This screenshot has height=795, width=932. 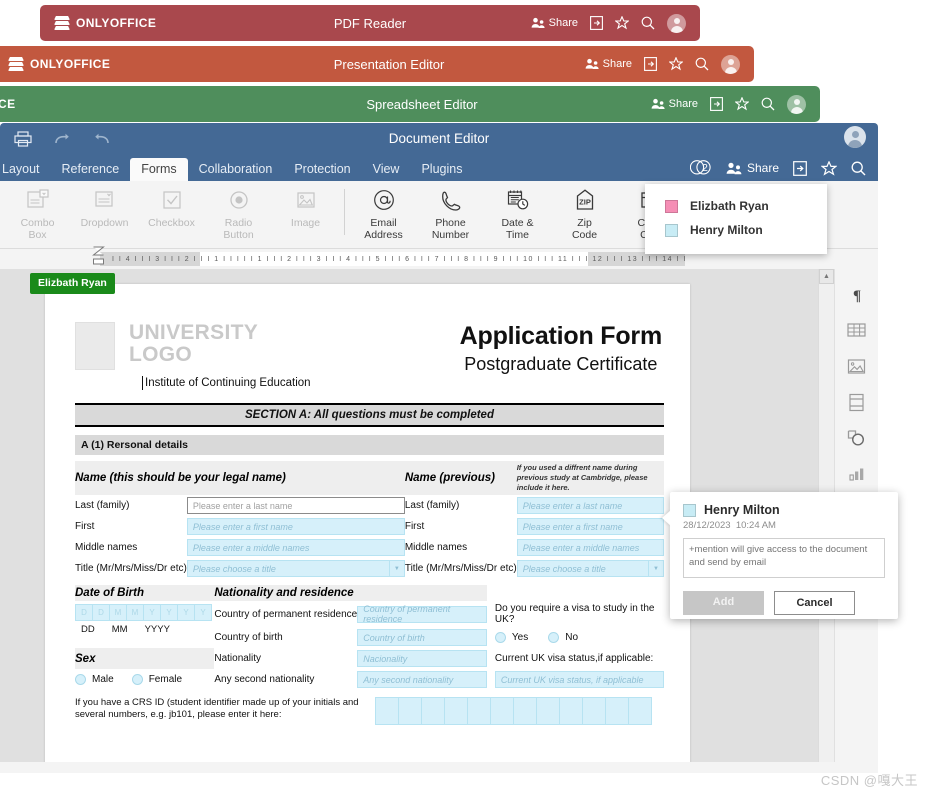 I want to click on tab-forms: Forms, so click(x=159, y=169).